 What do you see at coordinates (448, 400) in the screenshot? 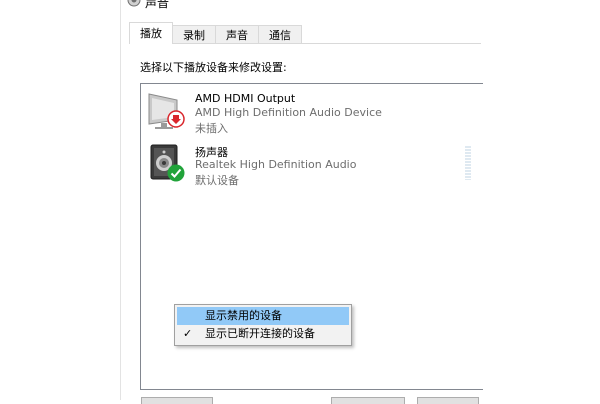
I see `properties-button` at bounding box center [448, 400].